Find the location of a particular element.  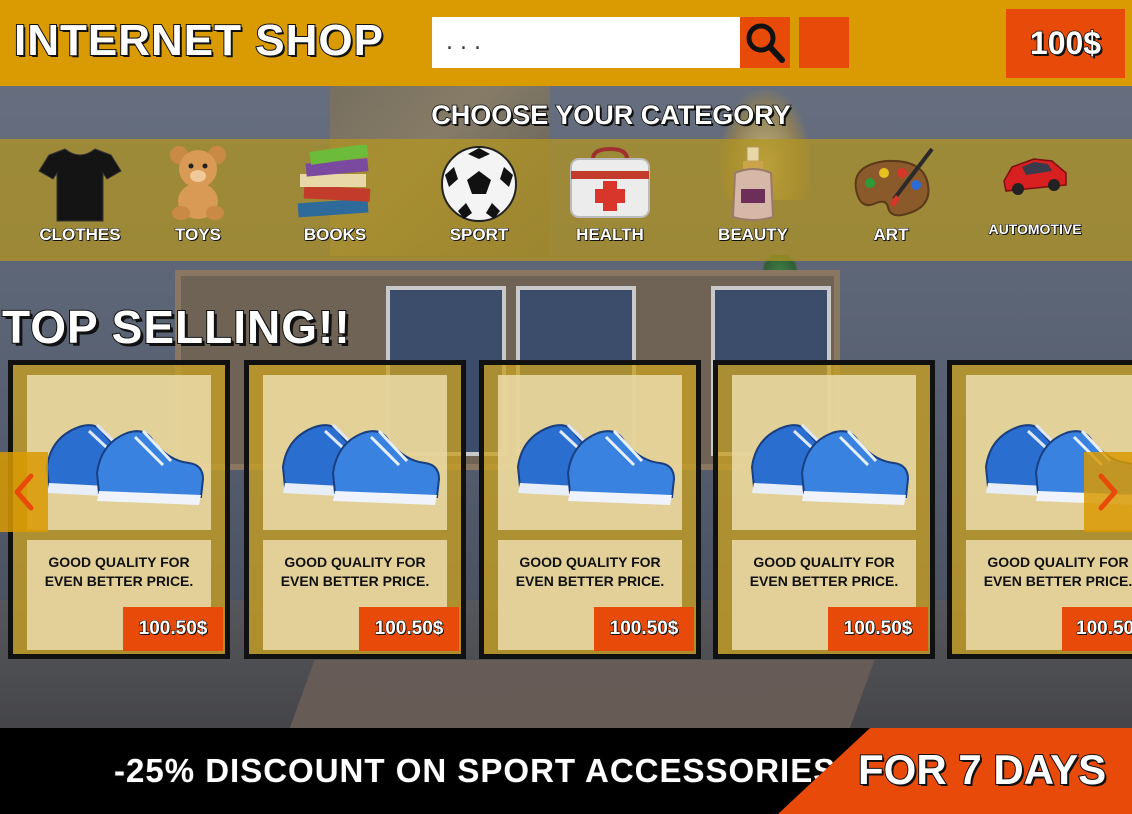

chevron-right-icon is located at coordinates (1108, 492).